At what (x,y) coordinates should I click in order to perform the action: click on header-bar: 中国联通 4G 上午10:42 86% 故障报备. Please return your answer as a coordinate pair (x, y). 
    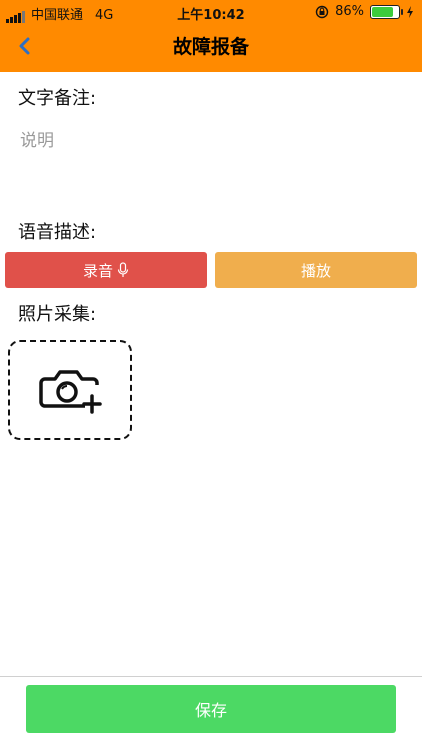
    Looking at the image, I should click on (211, 36).